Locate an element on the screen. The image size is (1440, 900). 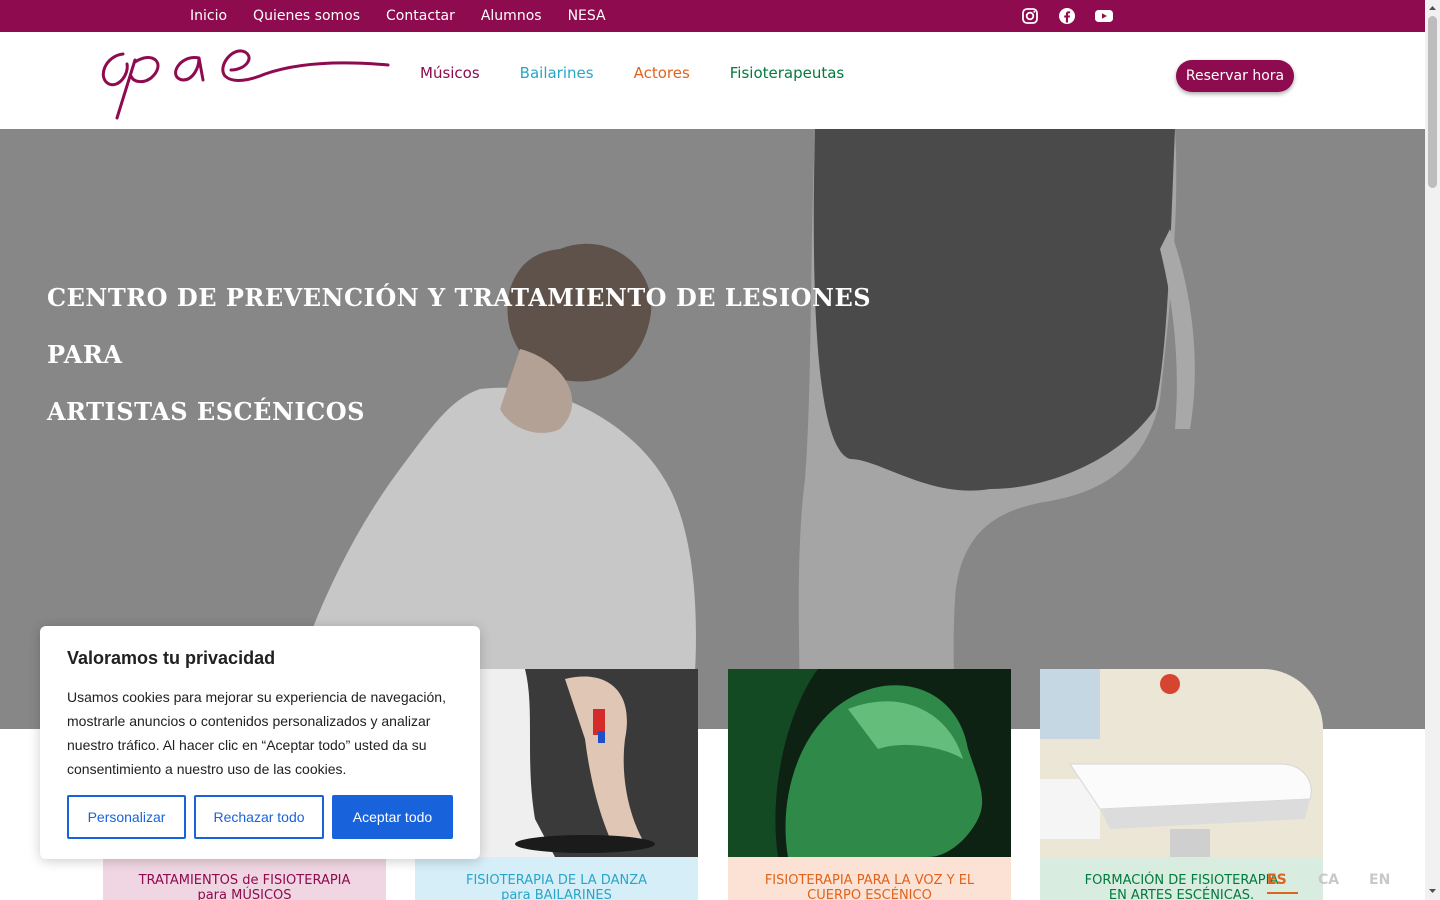
card-actores-image is located at coordinates (869, 763).